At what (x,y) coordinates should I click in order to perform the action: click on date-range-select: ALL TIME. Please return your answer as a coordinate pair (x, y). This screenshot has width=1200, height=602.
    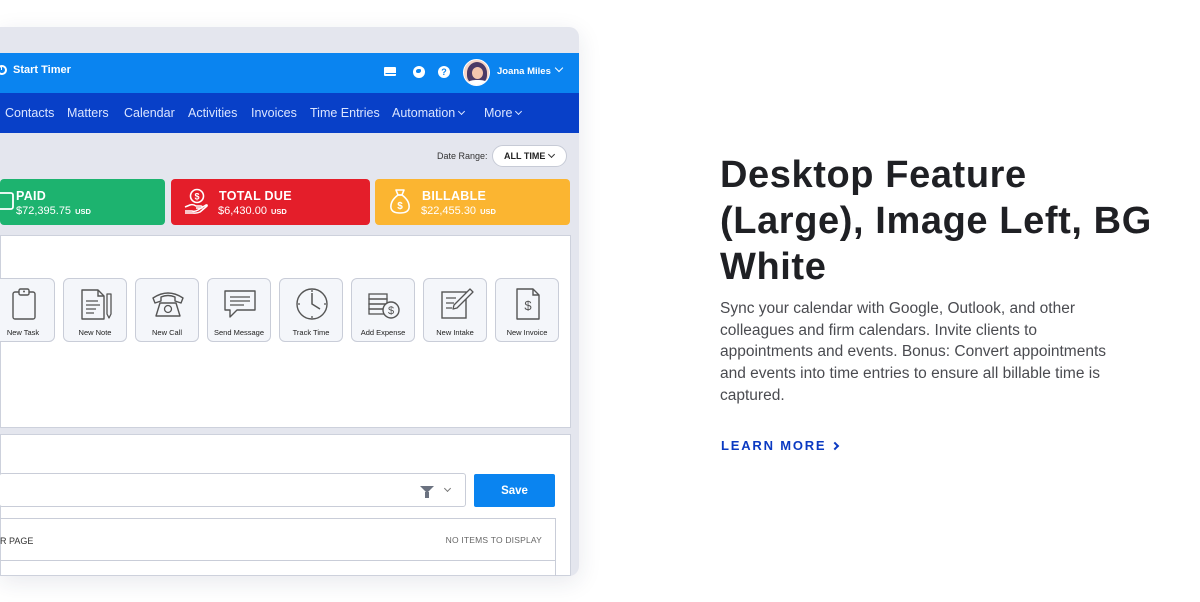
    Looking at the image, I should click on (529, 156).